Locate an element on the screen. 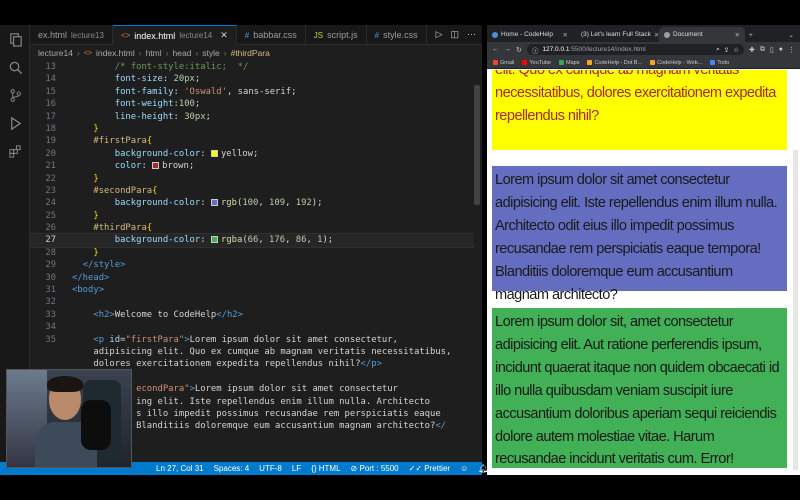 This screenshot has width=800, height=500. port-label: Port : 5500 is located at coordinates (379, 468).